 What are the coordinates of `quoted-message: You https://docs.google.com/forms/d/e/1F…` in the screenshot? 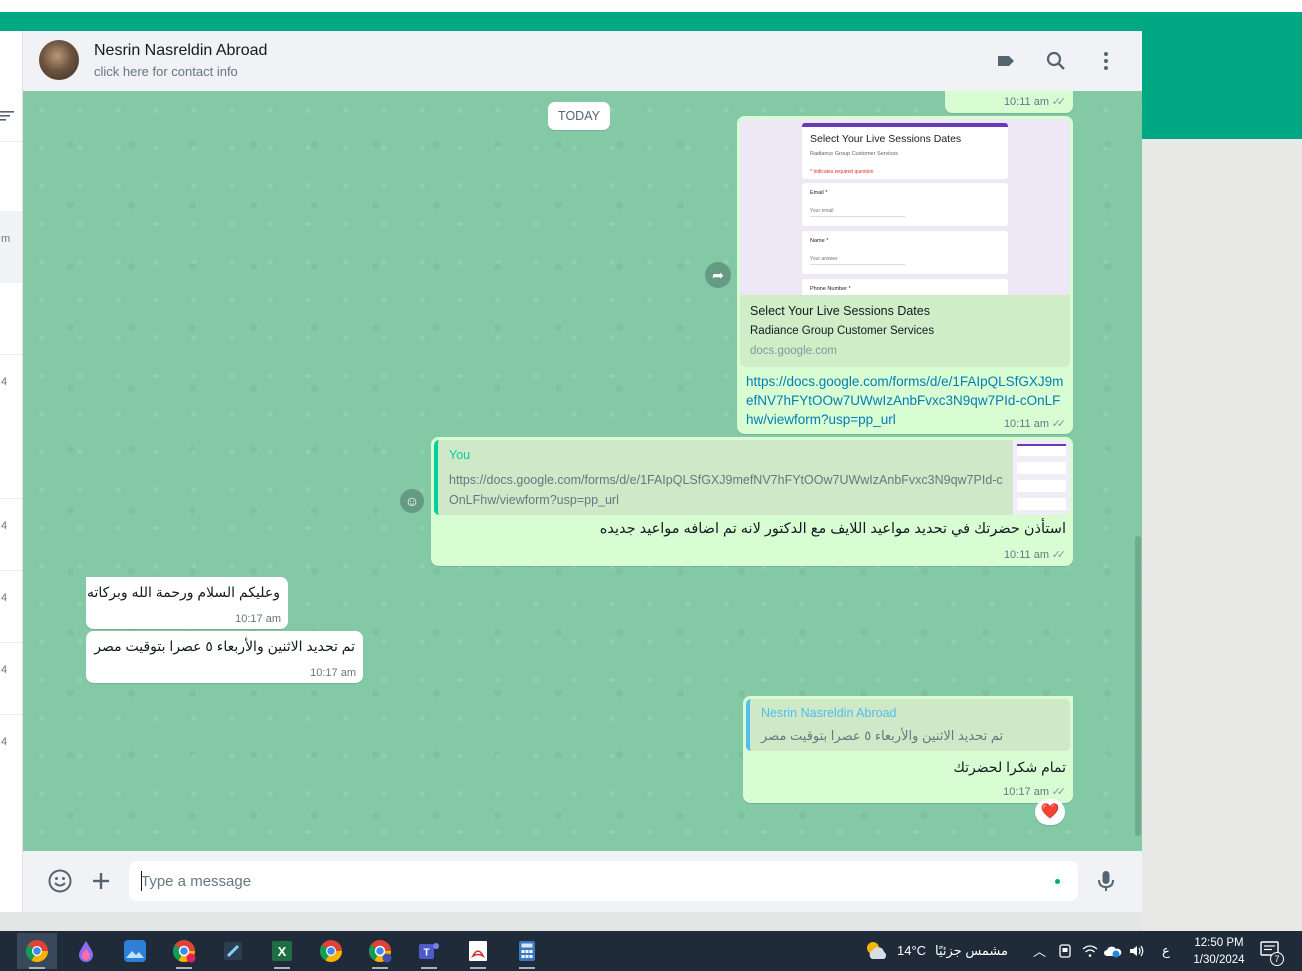 It's located at (752, 477).